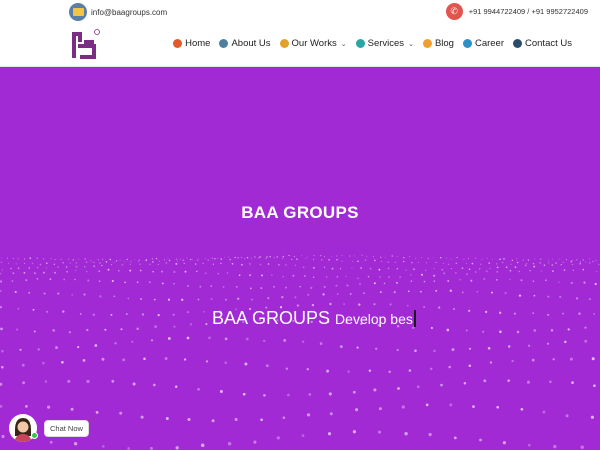 The image size is (600, 450). I want to click on works-icon, so click(284, 43).